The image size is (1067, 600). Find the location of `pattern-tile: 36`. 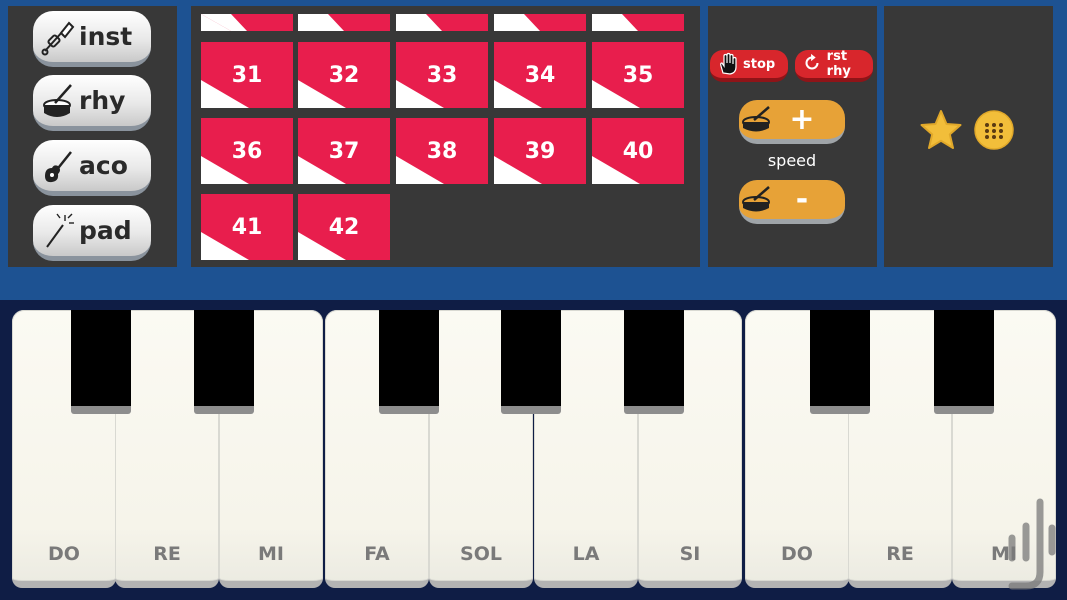

pattern-tile: 36 is located at coordinates (247, 151).